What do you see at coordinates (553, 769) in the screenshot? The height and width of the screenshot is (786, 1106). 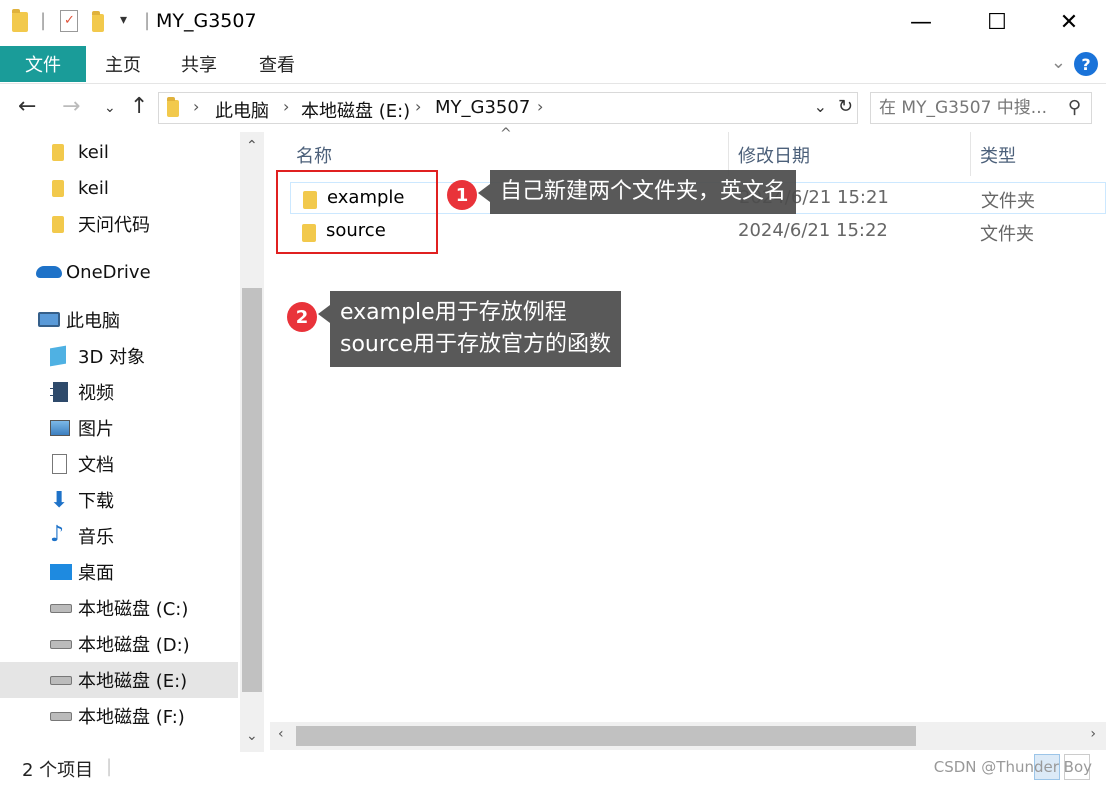 I see `status-bar: 2 个项目 | CSDN @Thunder Boy` at bounding box center [553, 769].